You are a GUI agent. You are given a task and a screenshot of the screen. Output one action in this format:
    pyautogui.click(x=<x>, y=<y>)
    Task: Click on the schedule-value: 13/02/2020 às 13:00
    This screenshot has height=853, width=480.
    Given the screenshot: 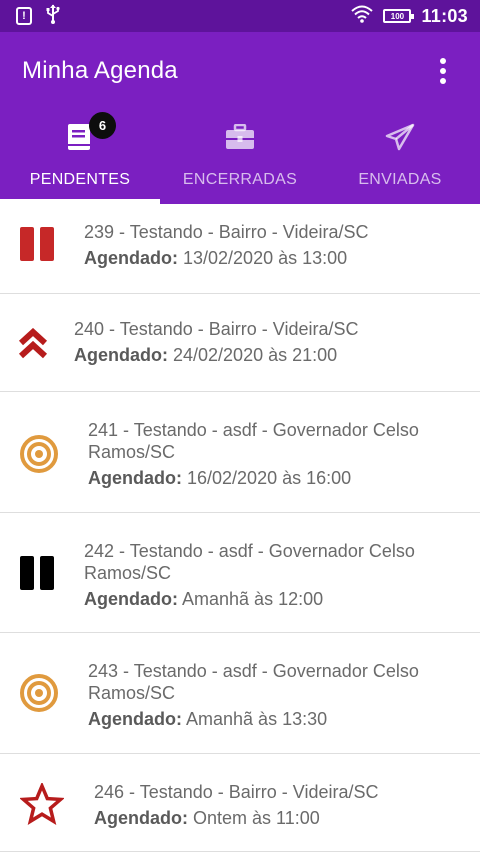 What is the action you would take?
    pyautogui.click(x=263, y=258)
    